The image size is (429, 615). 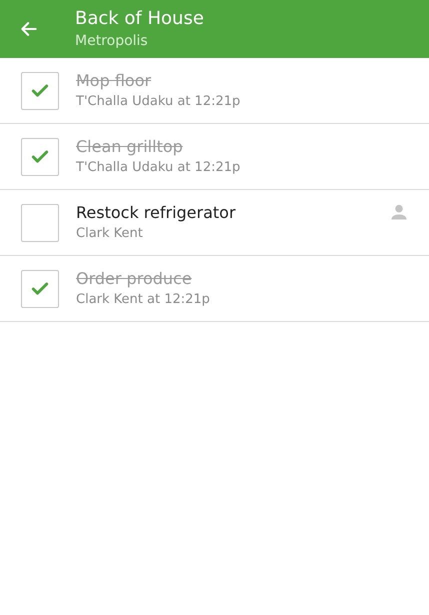 What do you see at coordinates (114, 81) in the screenshot?
I see `task-title: Mop floor` at bounding box center [114, 81].